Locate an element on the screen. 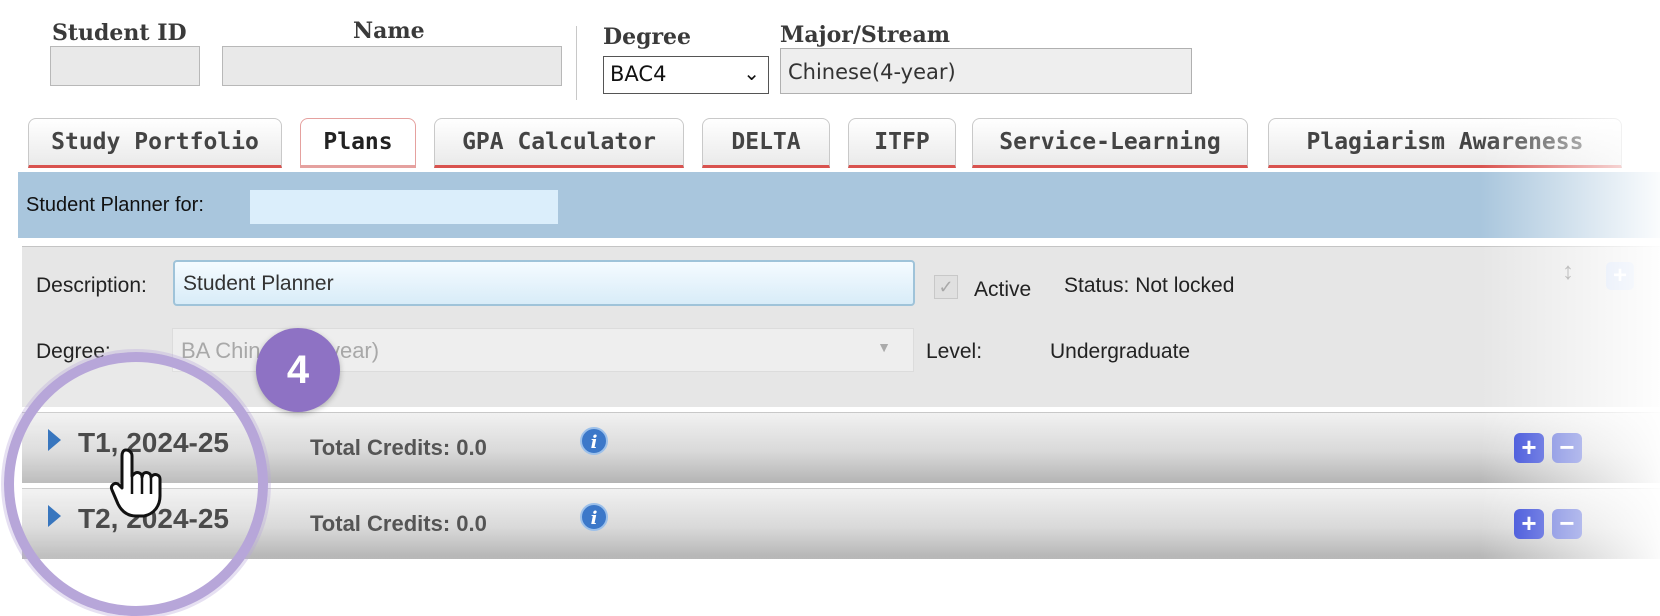 The height and width of the screenshot is (616, 1660). header-divider is located at coordinates (576, 63).